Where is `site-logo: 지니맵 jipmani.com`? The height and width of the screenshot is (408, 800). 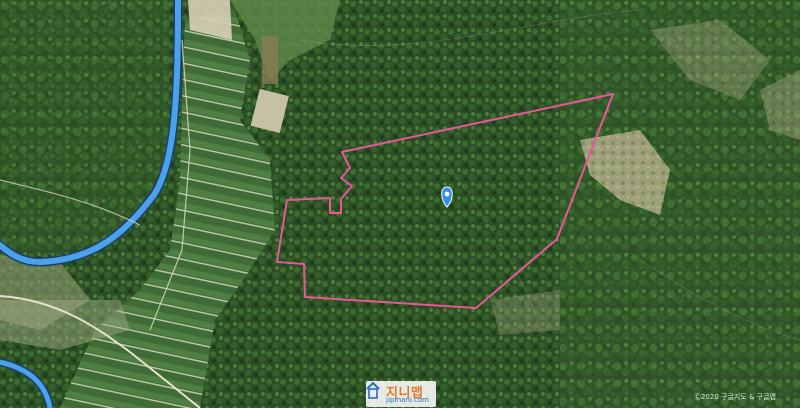 site-logo: 지니맵 jipmani.com is located at coordinates (401, 394).